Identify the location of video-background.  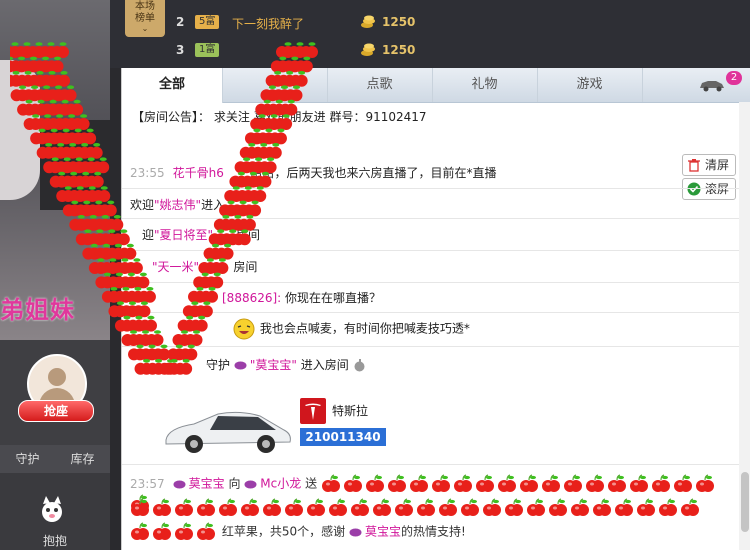
(75, 165).